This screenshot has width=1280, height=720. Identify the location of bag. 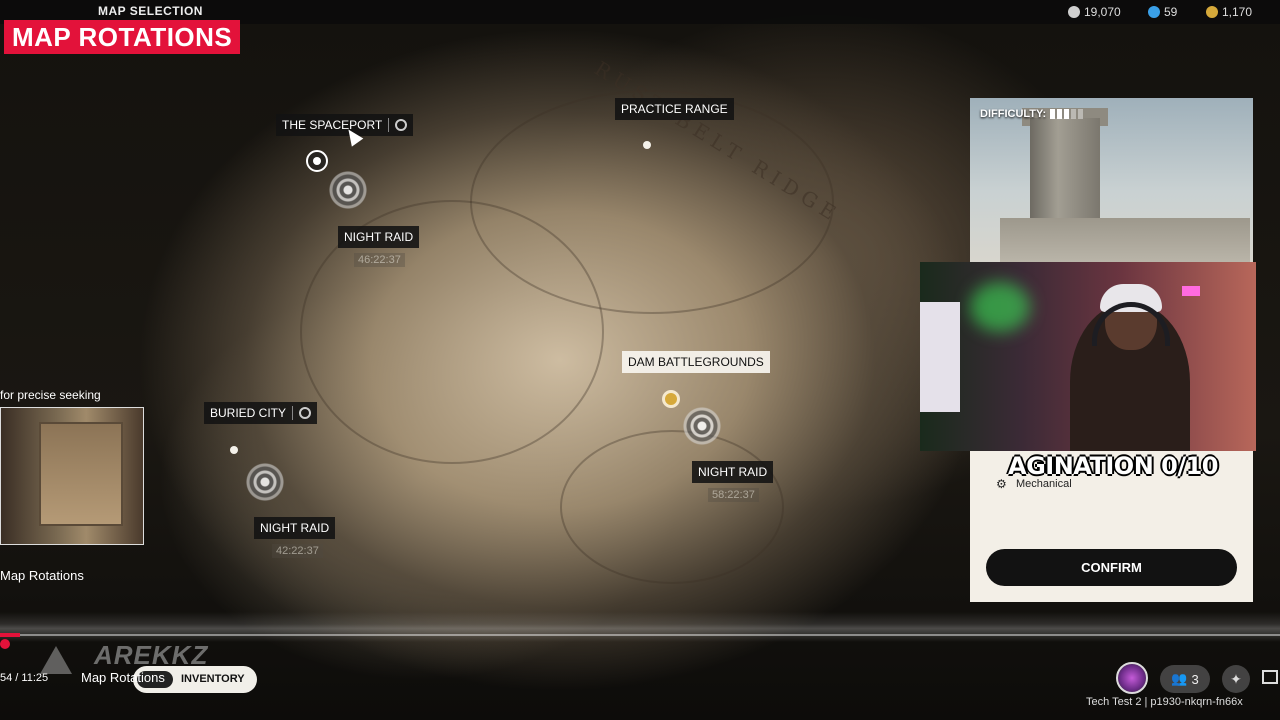
(940, 357).